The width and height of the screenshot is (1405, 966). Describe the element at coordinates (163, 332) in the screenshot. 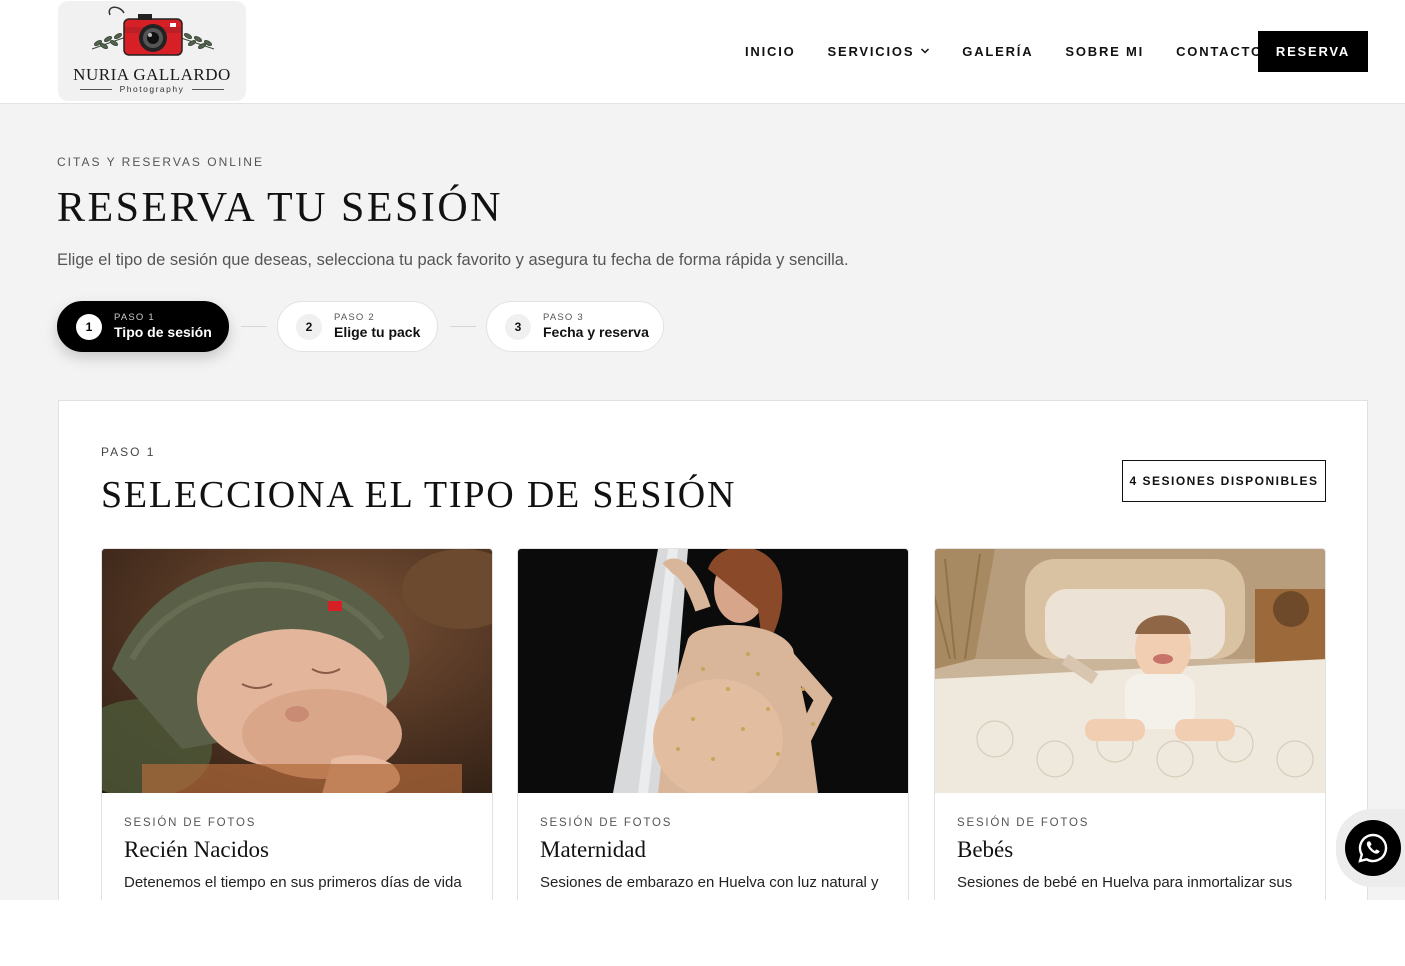

I see `step-label: Tipo de sesión` at that location.